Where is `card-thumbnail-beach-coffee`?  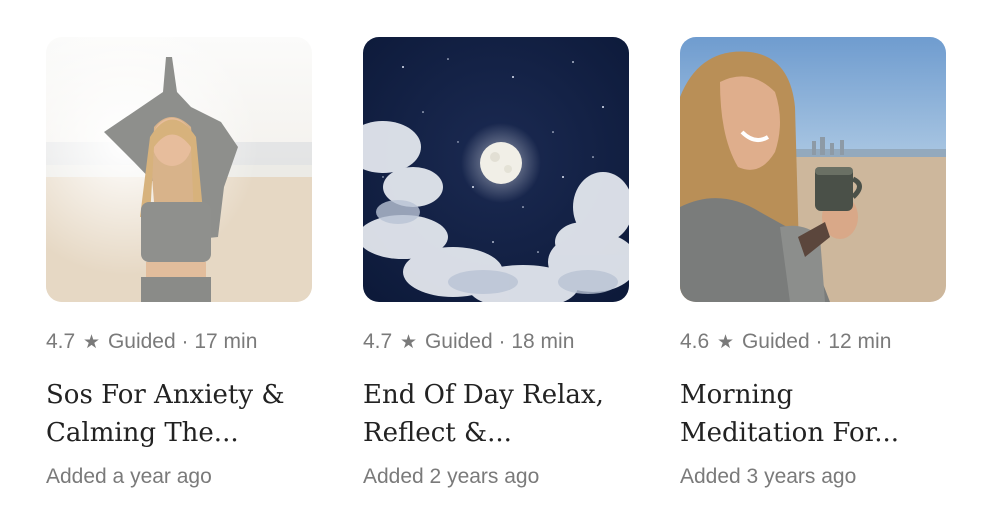
card-thumbnail-beach-coffee is located at coordinates (813, 169).